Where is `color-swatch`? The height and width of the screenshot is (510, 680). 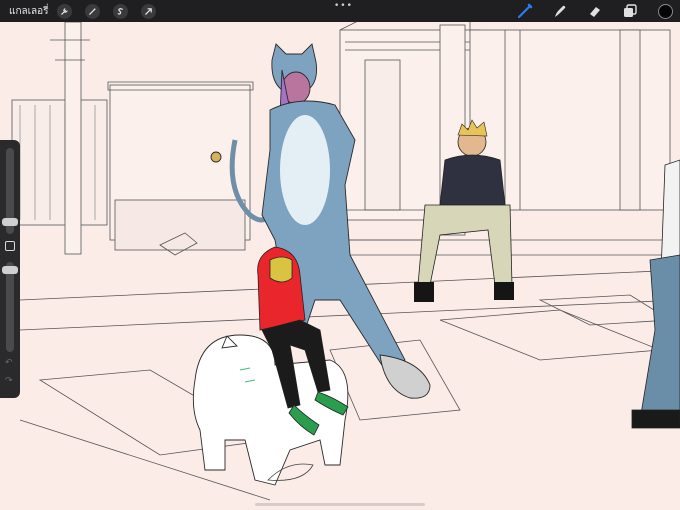 color-swatch is located at coordinates (665, 11).